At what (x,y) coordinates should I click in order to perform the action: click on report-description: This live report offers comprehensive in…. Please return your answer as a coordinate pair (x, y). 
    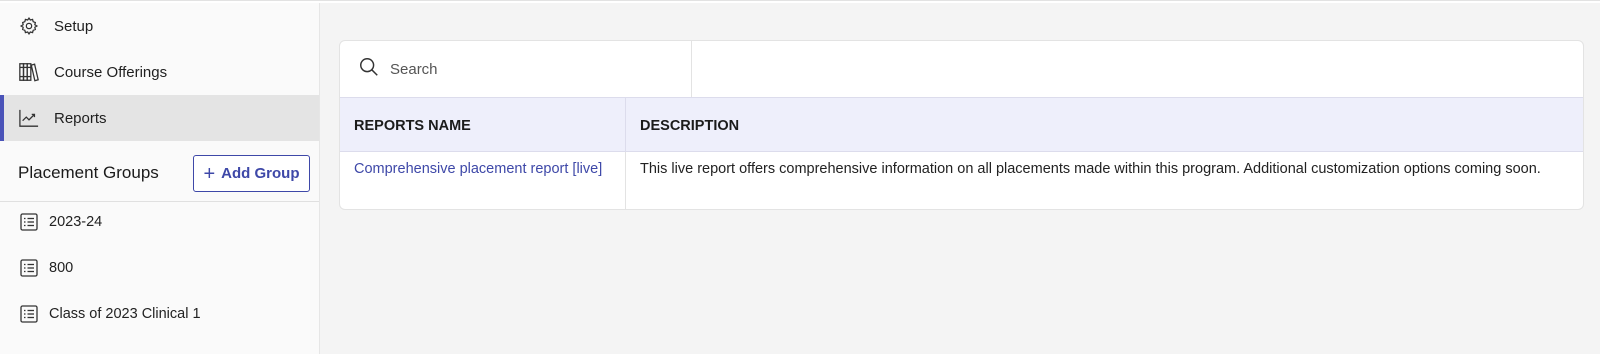
    Looking at the image, I should click on (1090, 169).